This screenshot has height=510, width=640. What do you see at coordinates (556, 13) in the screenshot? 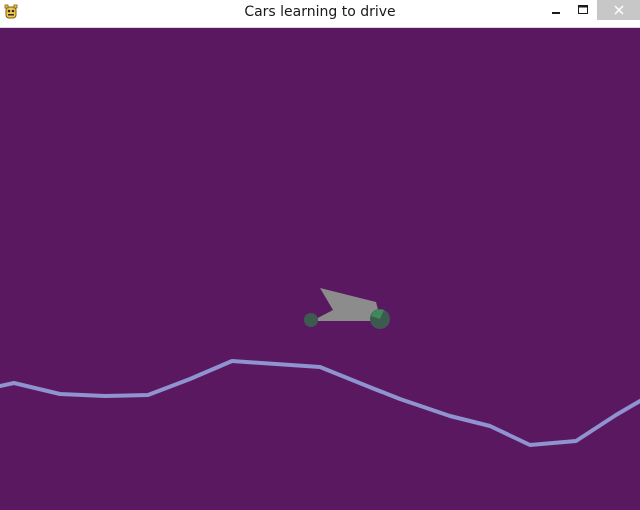
I see `minimize-icon` at bounding box center [556, 13].